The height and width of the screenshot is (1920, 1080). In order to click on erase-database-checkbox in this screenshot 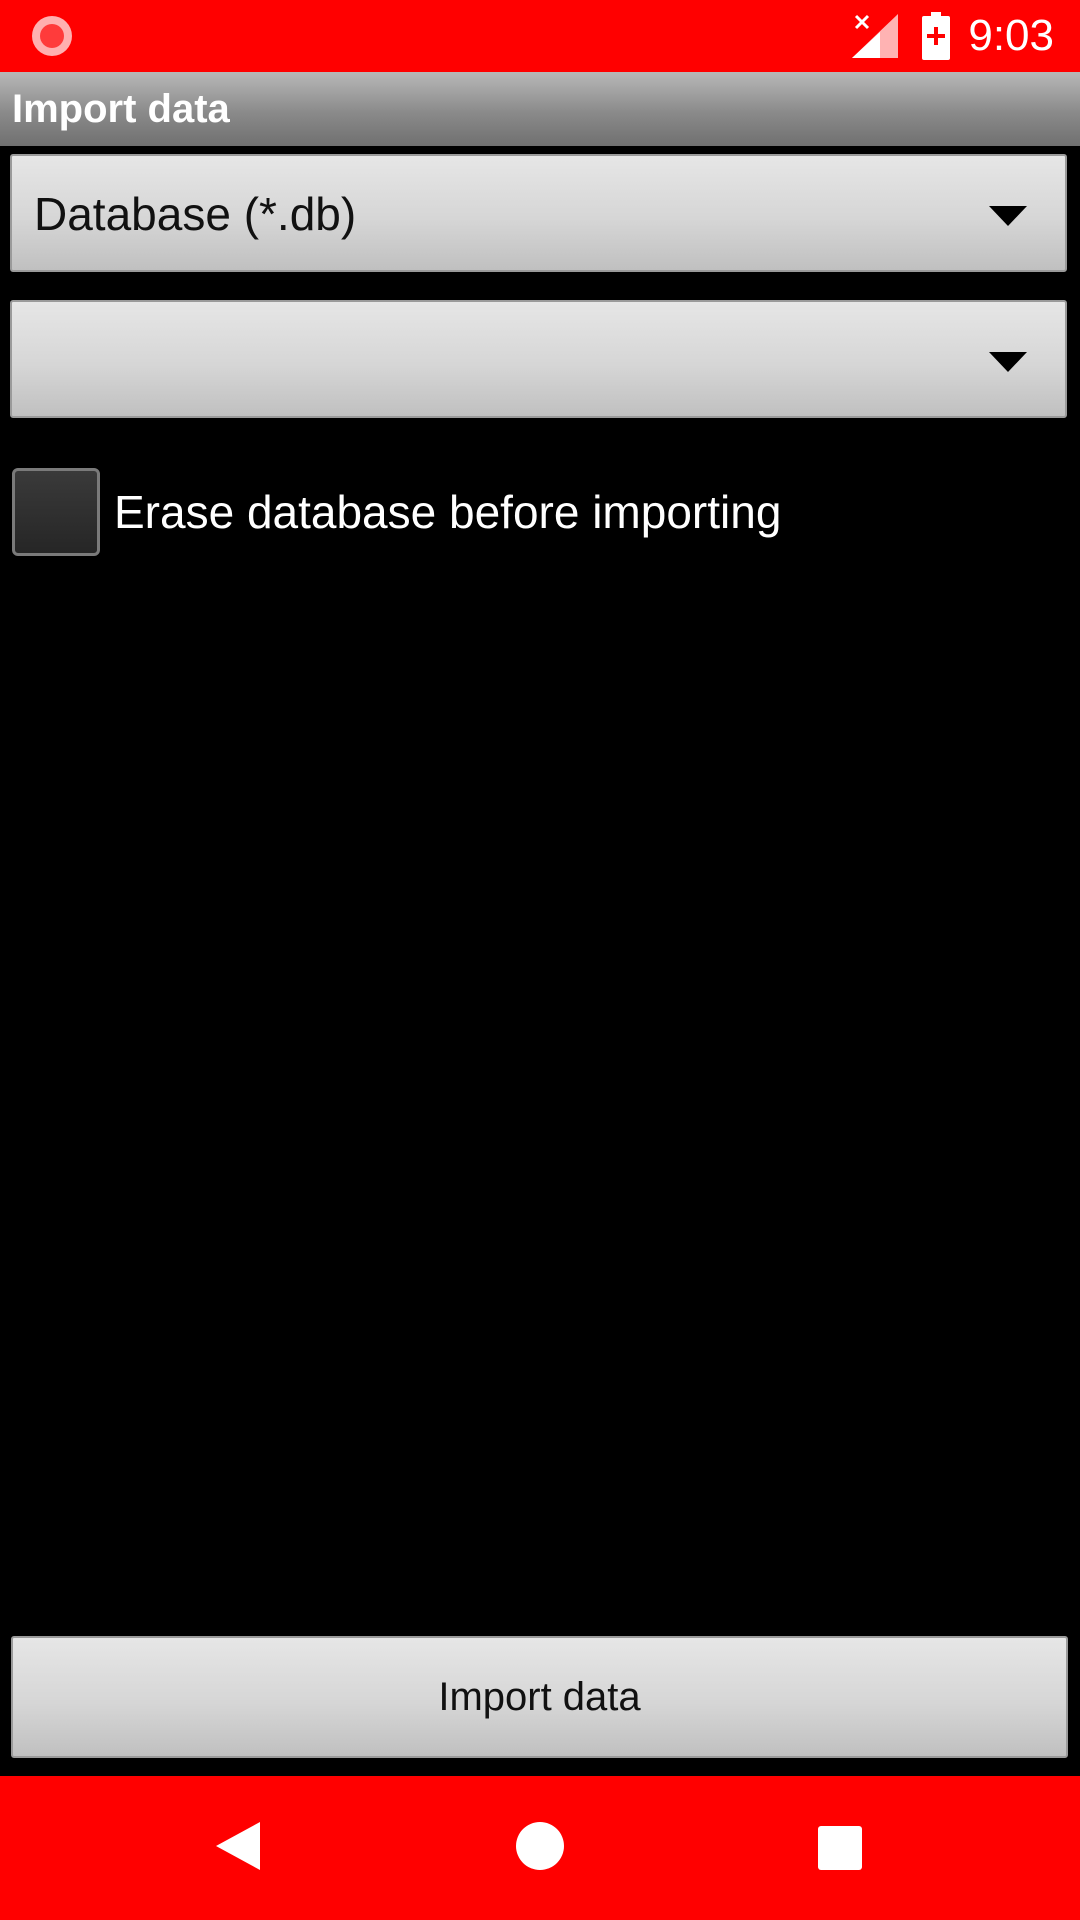, I will do `click(56, 512)`.